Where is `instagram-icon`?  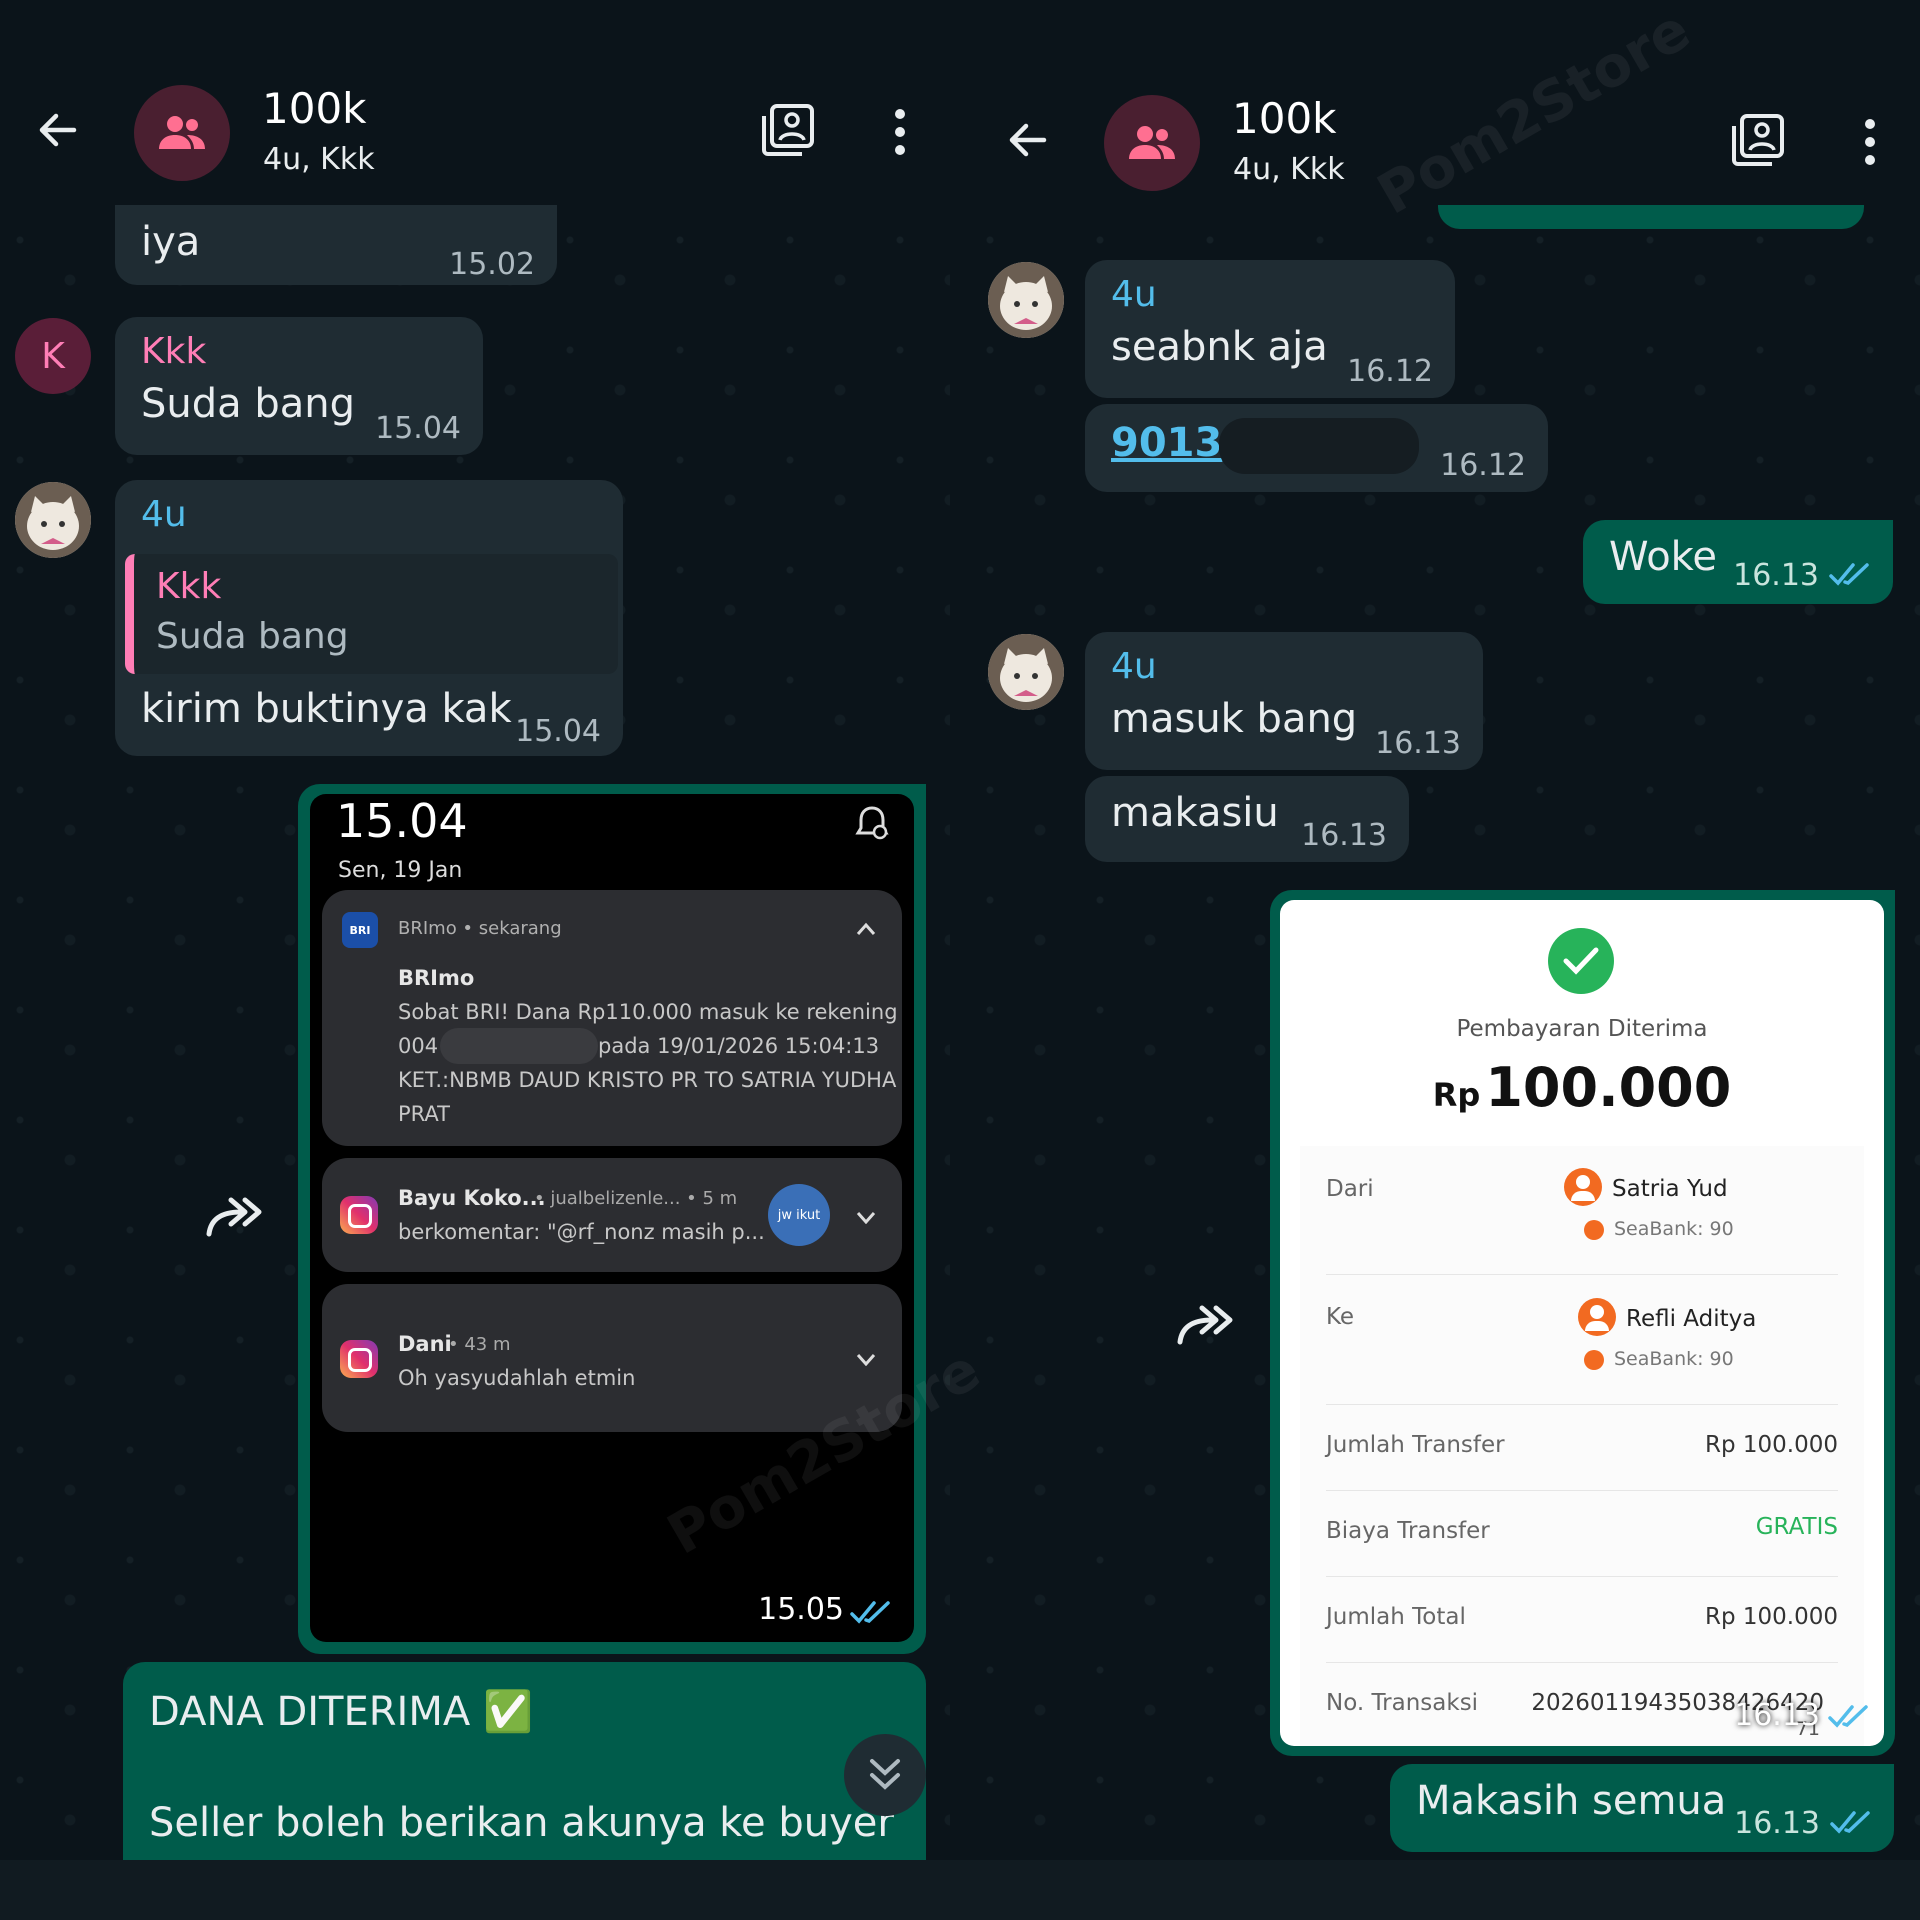
instagram-icon is located at coordinates (359, 1359).